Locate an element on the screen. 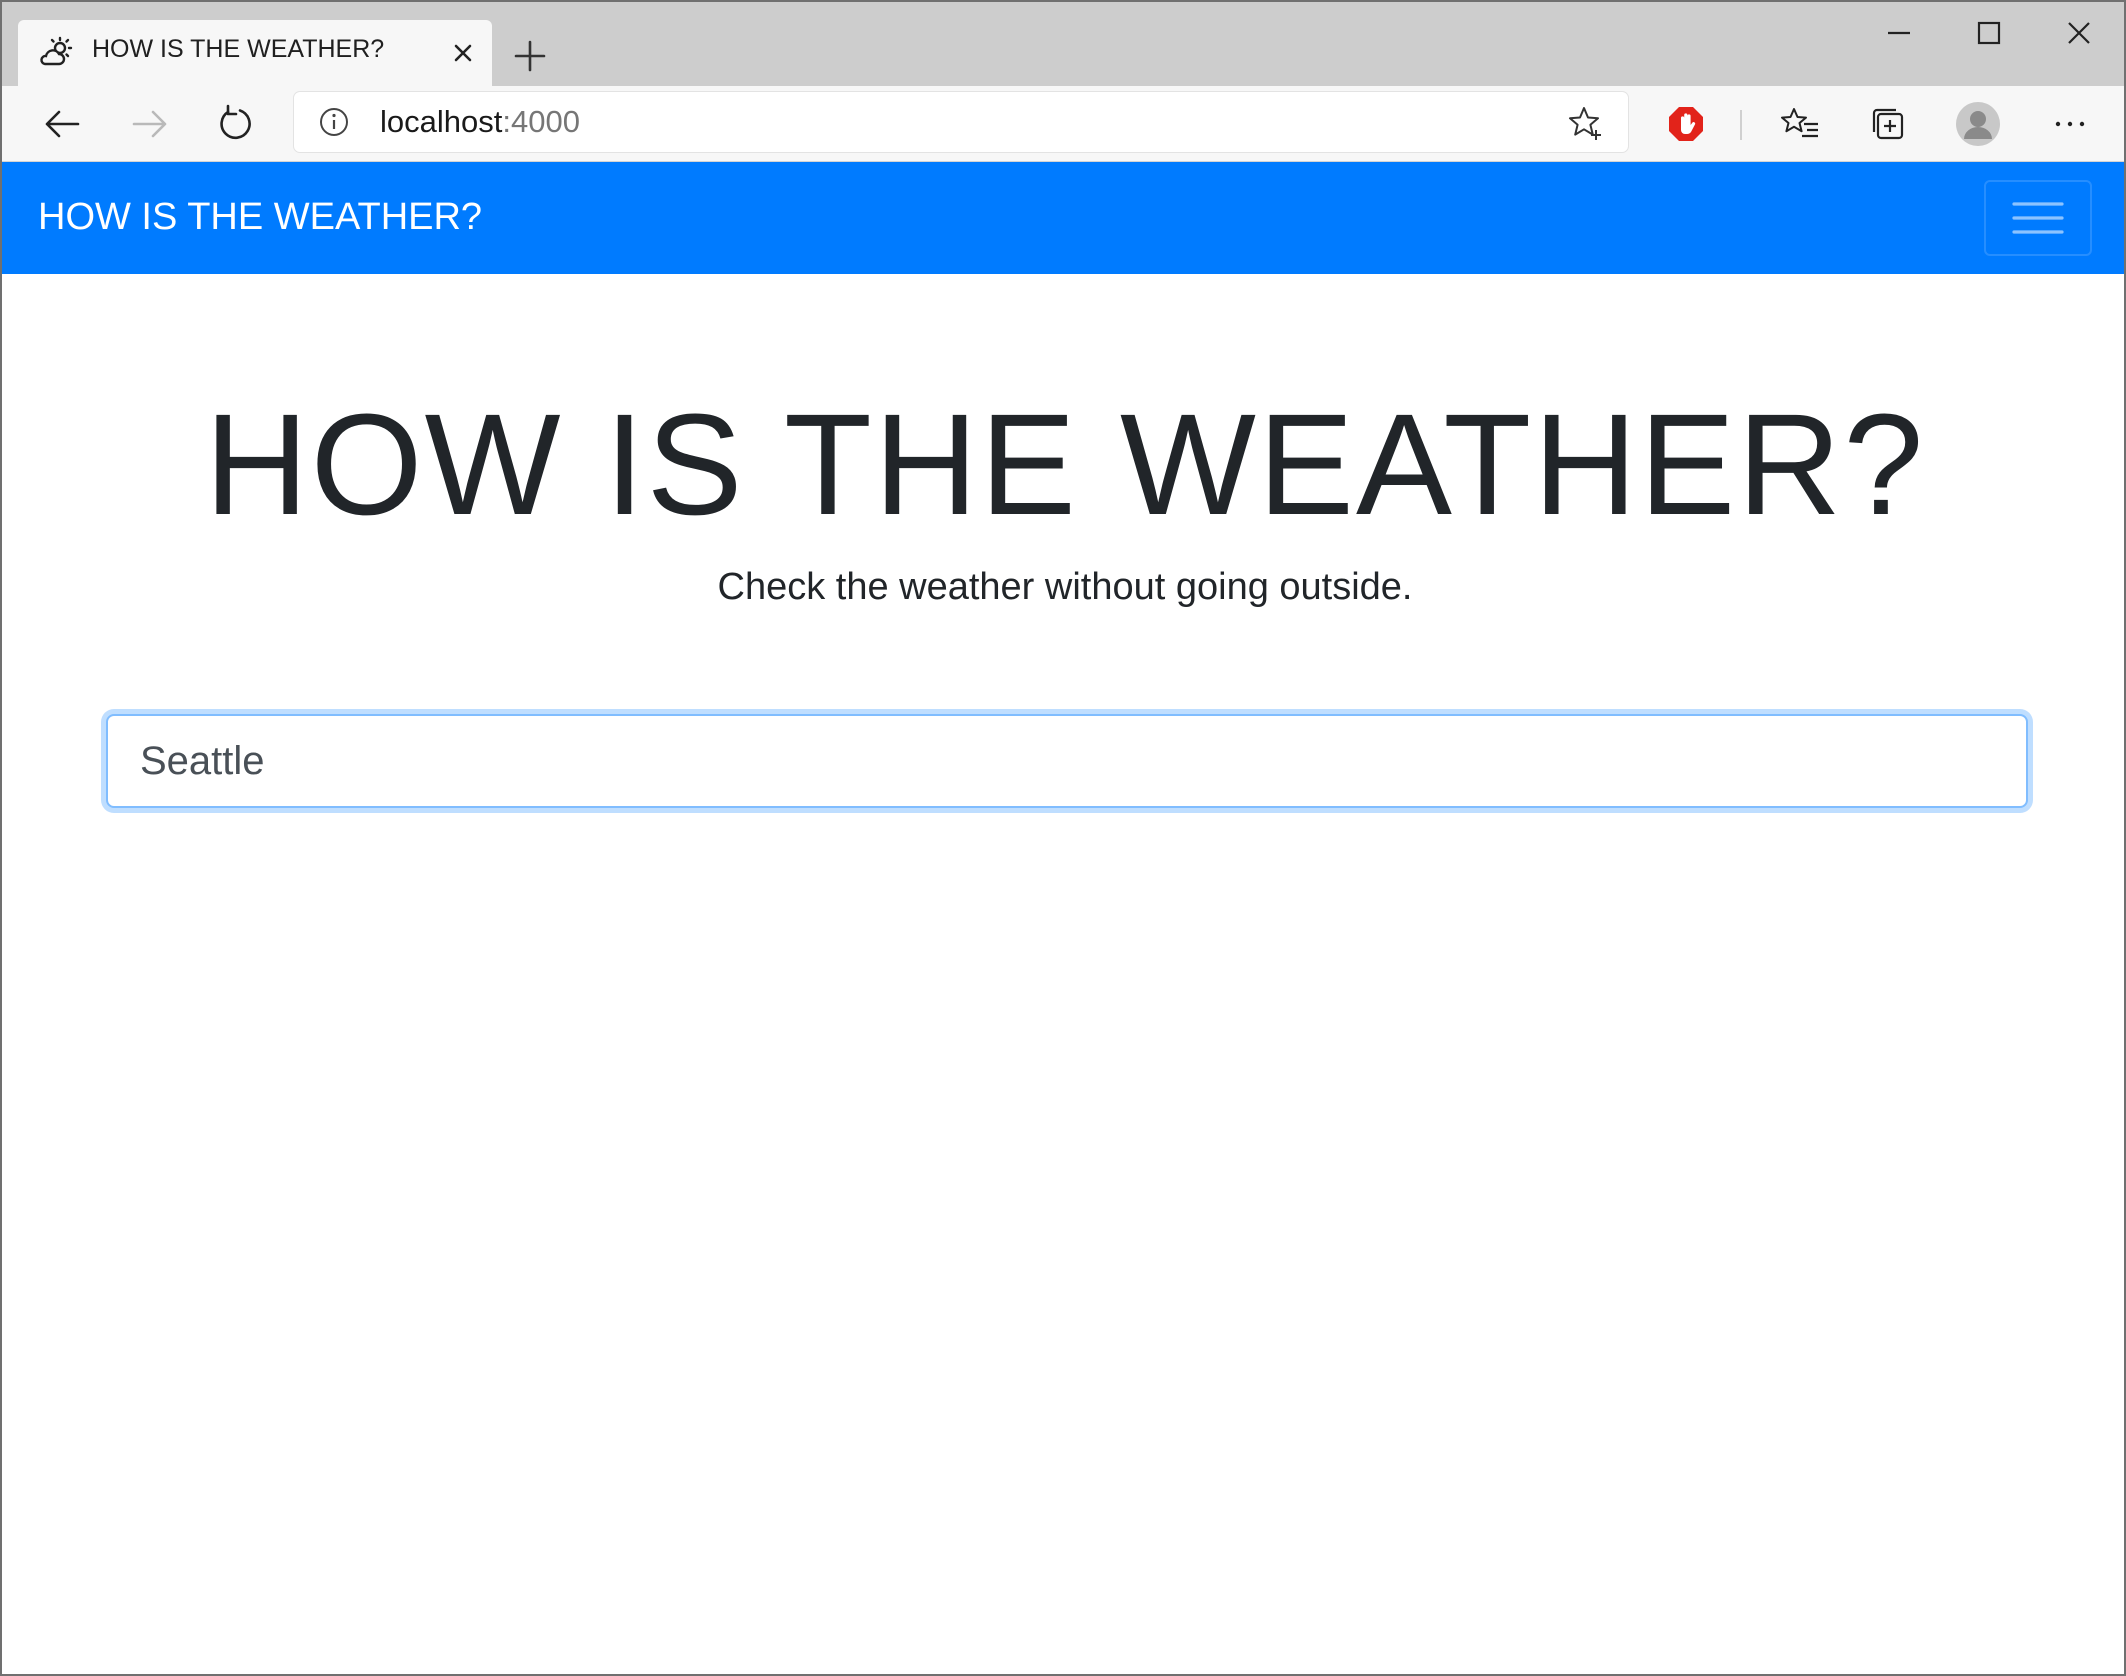  back-button is located at coordinates (62, 124).